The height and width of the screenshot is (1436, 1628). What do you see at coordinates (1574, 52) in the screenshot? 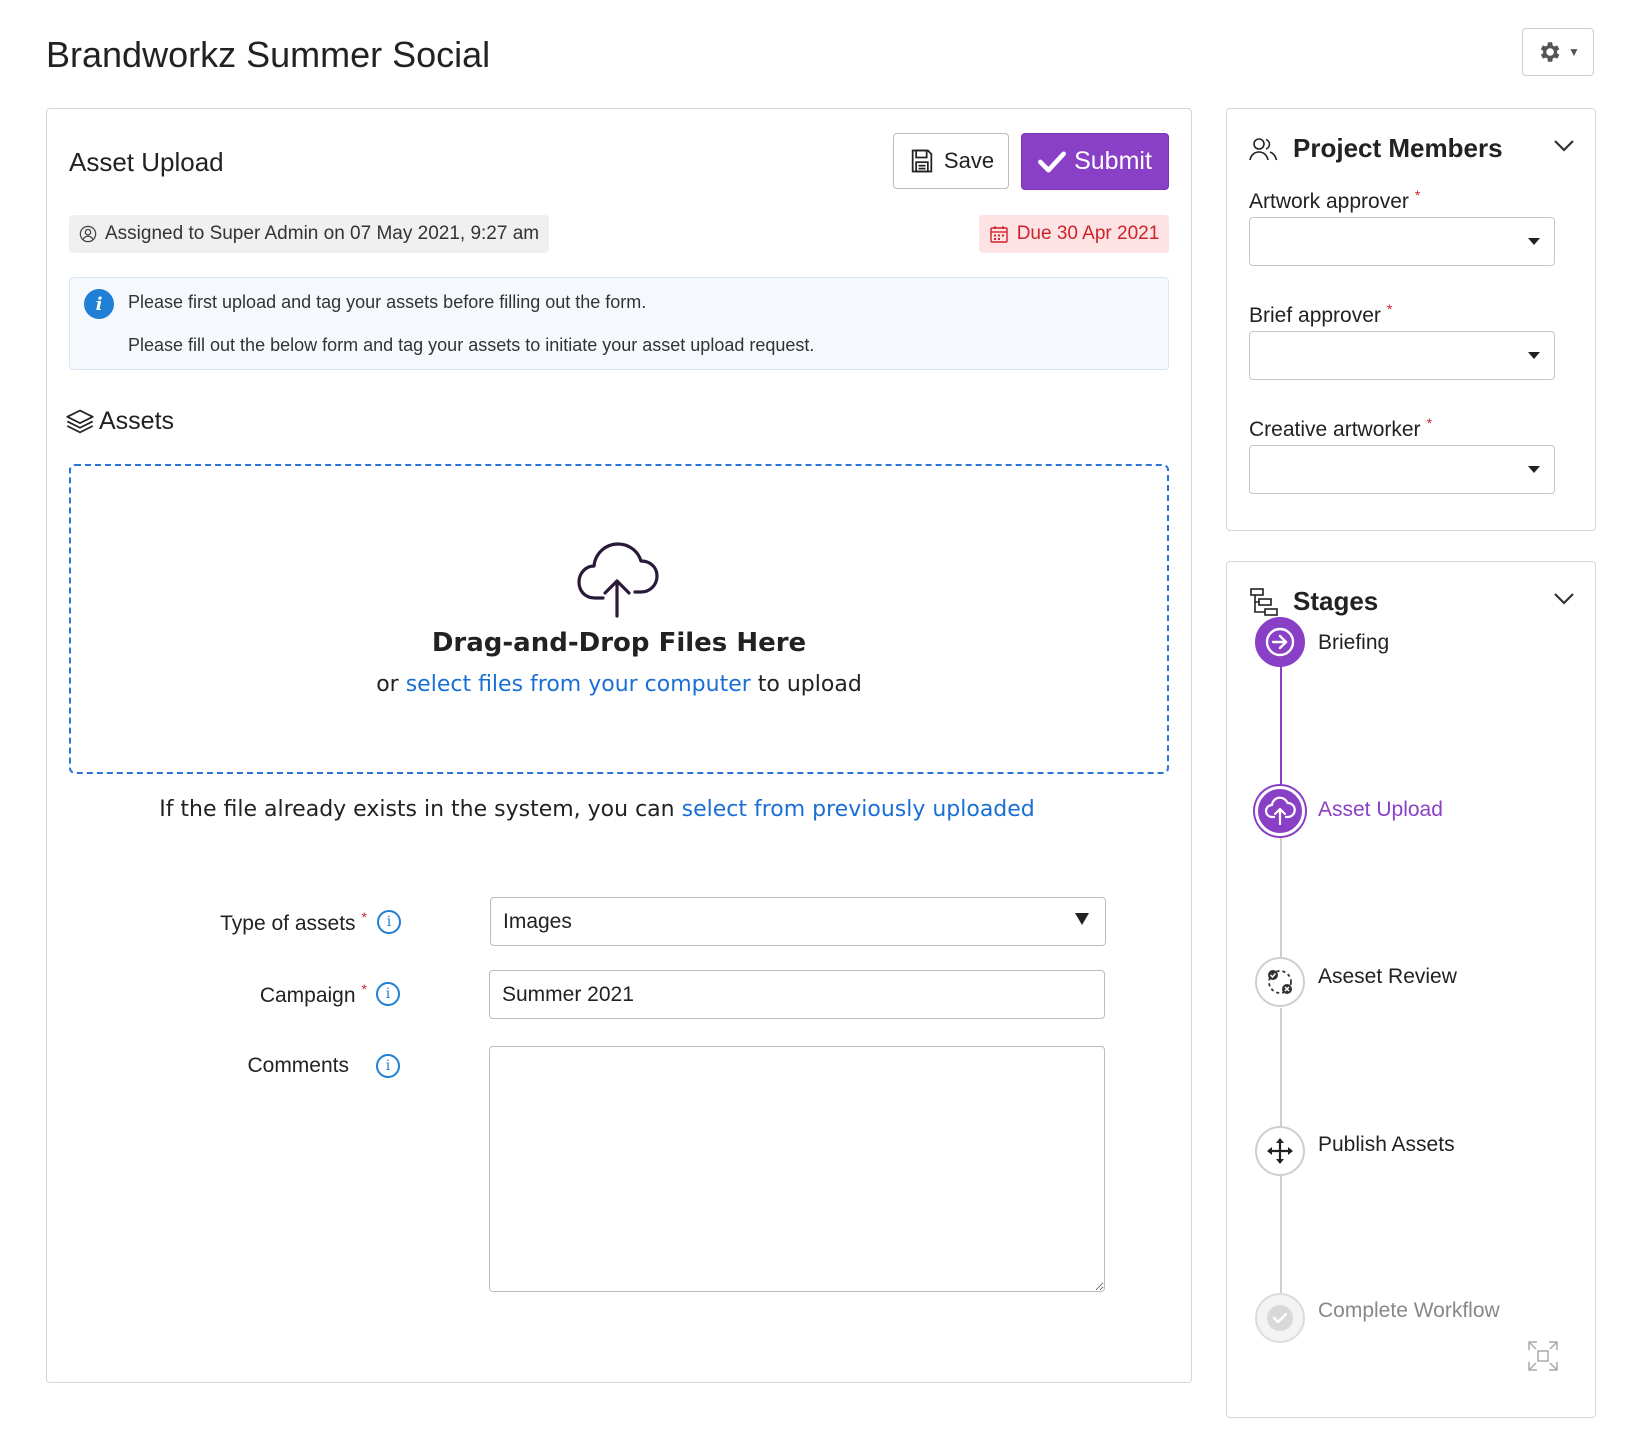
I see `chevron-down-icon: ▼` at bounding box center [1574, 52].